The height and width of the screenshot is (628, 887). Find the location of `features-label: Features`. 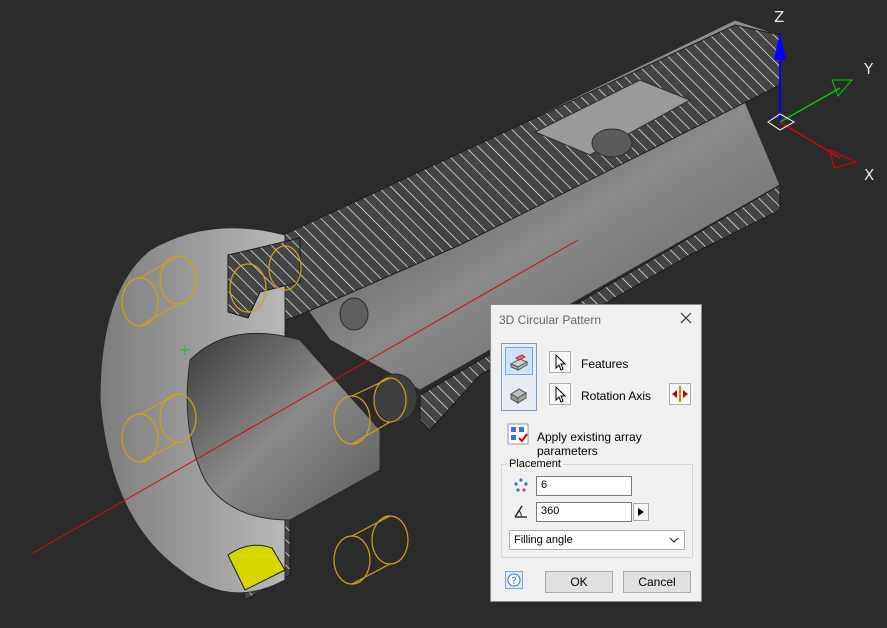

features-label: Features is located at coordinates (605, 364).